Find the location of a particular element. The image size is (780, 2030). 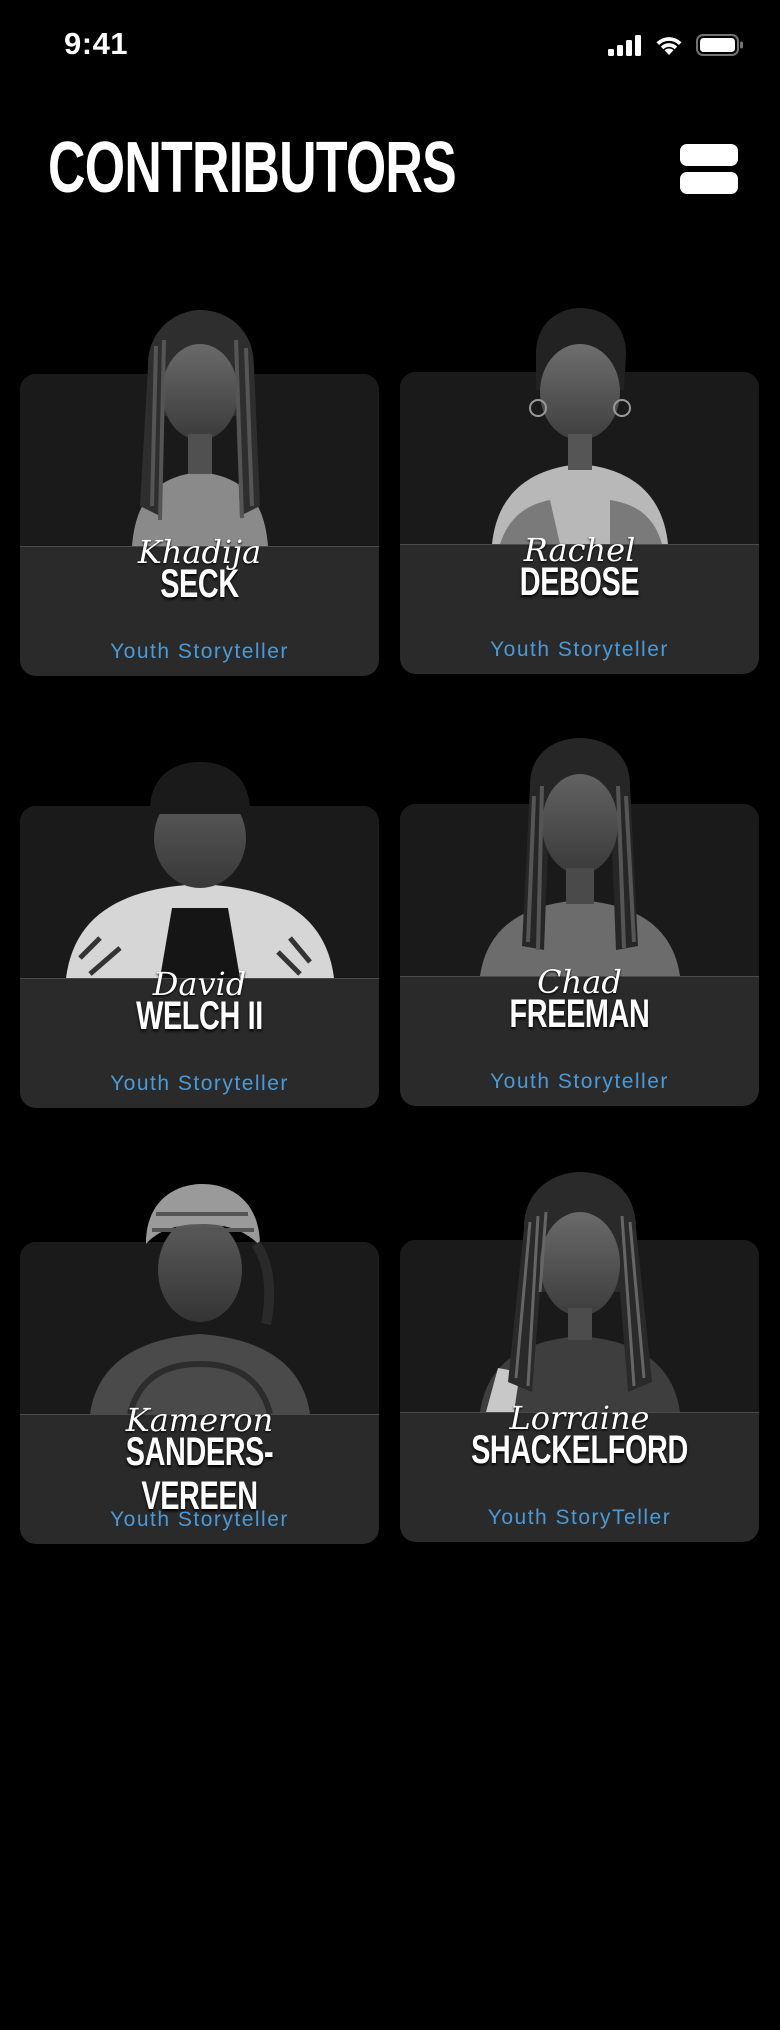

contributor-card: Chad FREEMAN Youth Storyteller is located at coordinates (579, 922).